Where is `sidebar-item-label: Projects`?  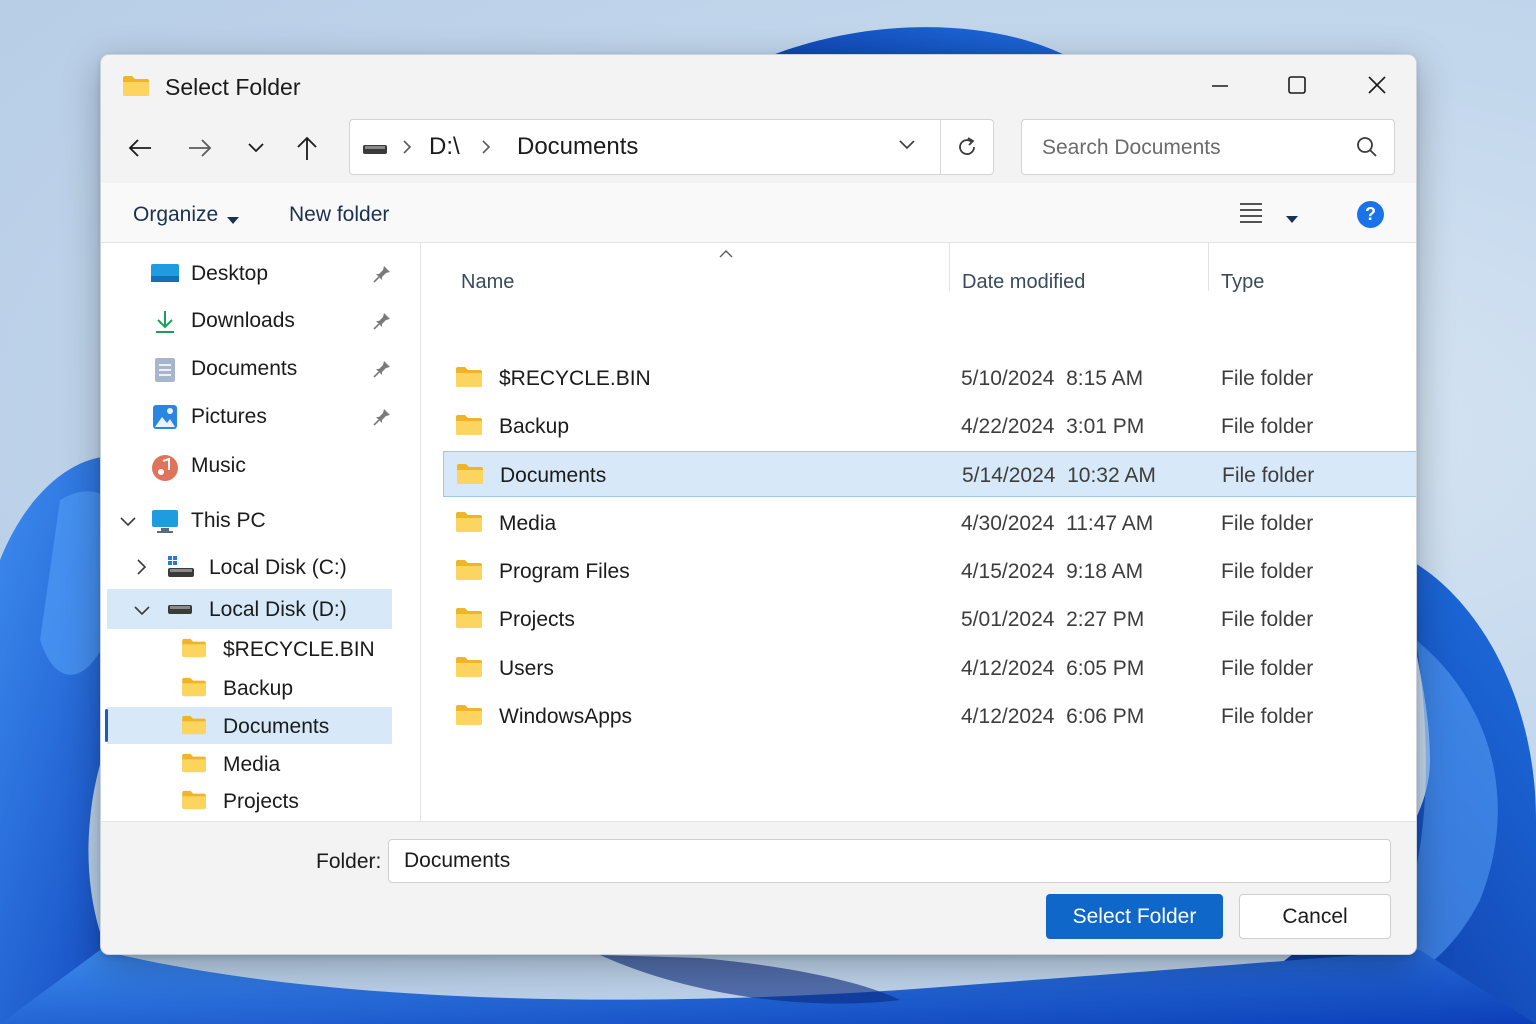 sidebar-item-label: Projects is located at coordinates (261, 801).